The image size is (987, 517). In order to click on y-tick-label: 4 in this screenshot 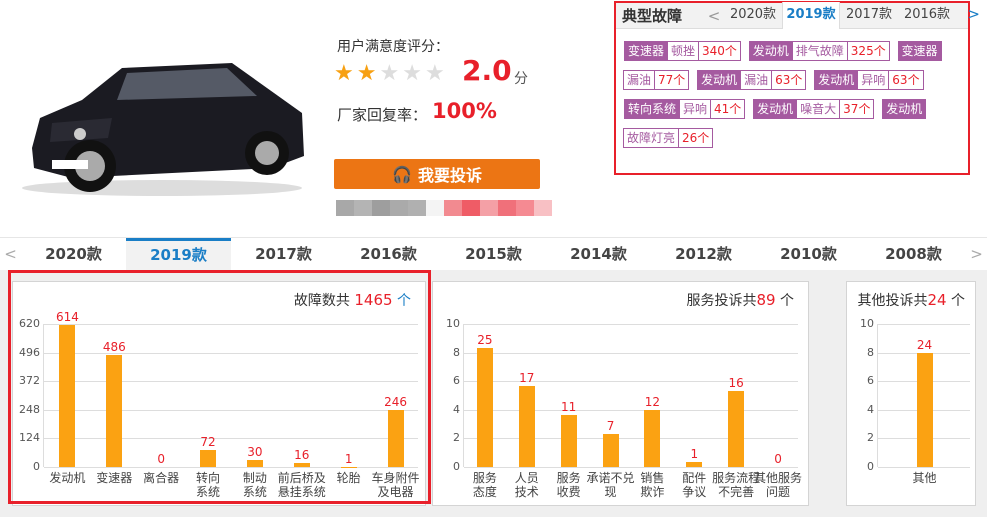, I will do `click(456, 409)`.